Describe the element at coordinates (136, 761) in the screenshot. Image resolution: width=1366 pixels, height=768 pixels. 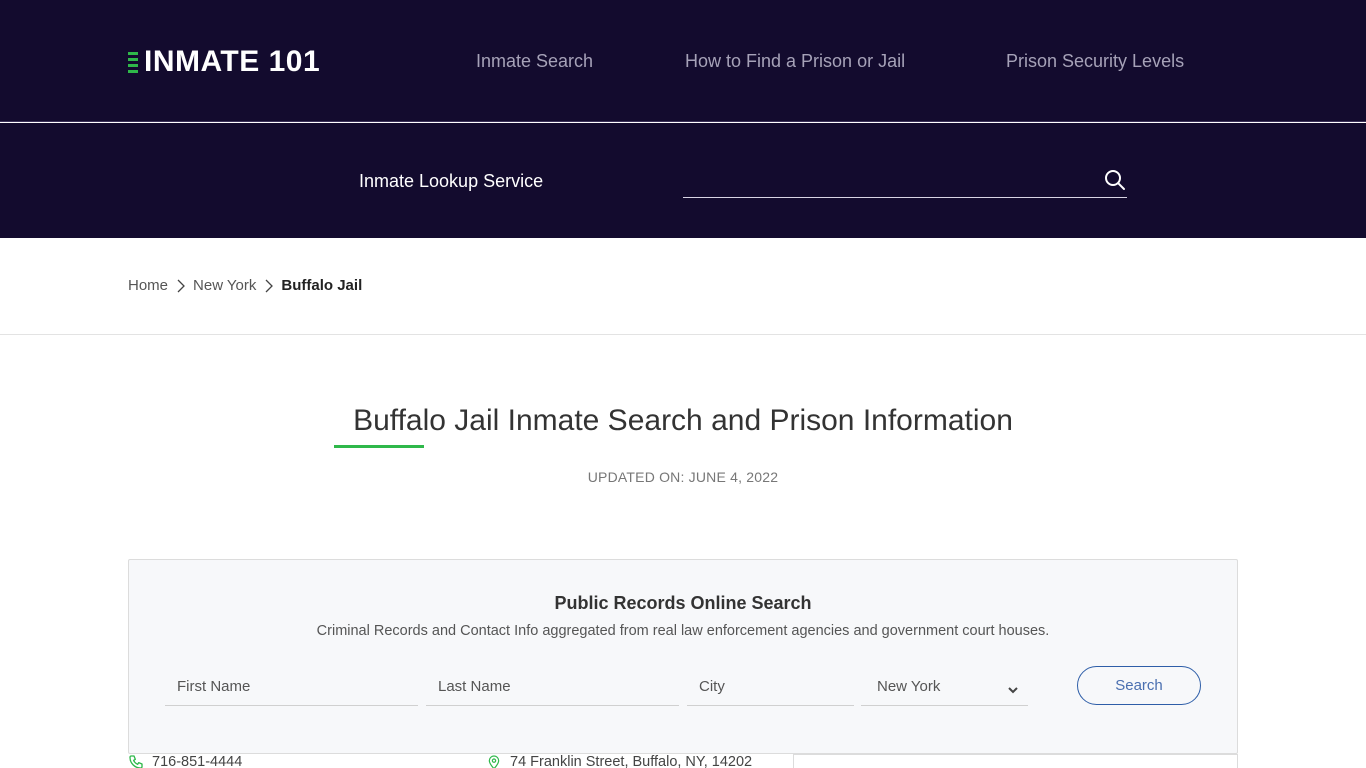
I see `phone-icon` at that location.